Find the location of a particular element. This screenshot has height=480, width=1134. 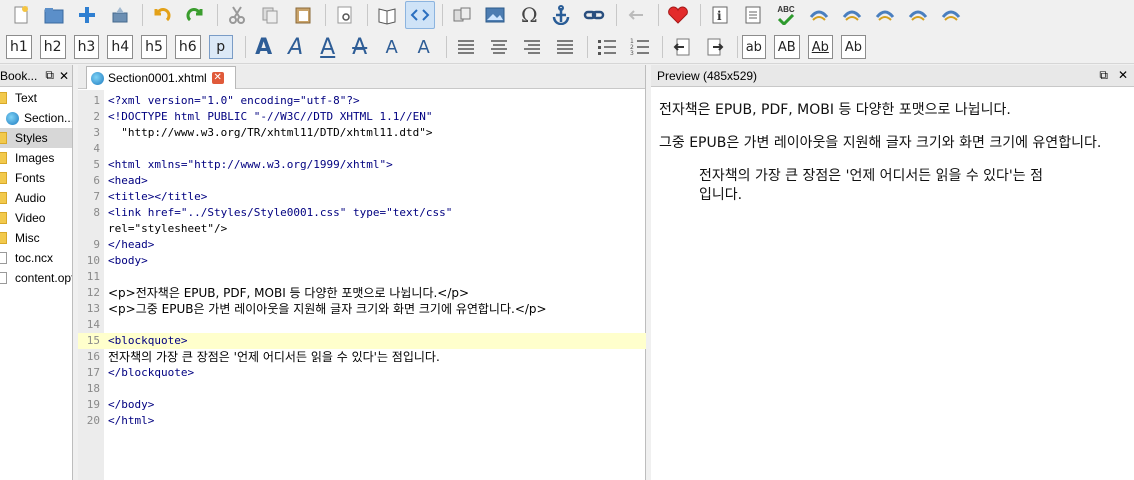

editor-tab-bar: Section0001.xhtml ✕ is located at coordinates (361, 77).